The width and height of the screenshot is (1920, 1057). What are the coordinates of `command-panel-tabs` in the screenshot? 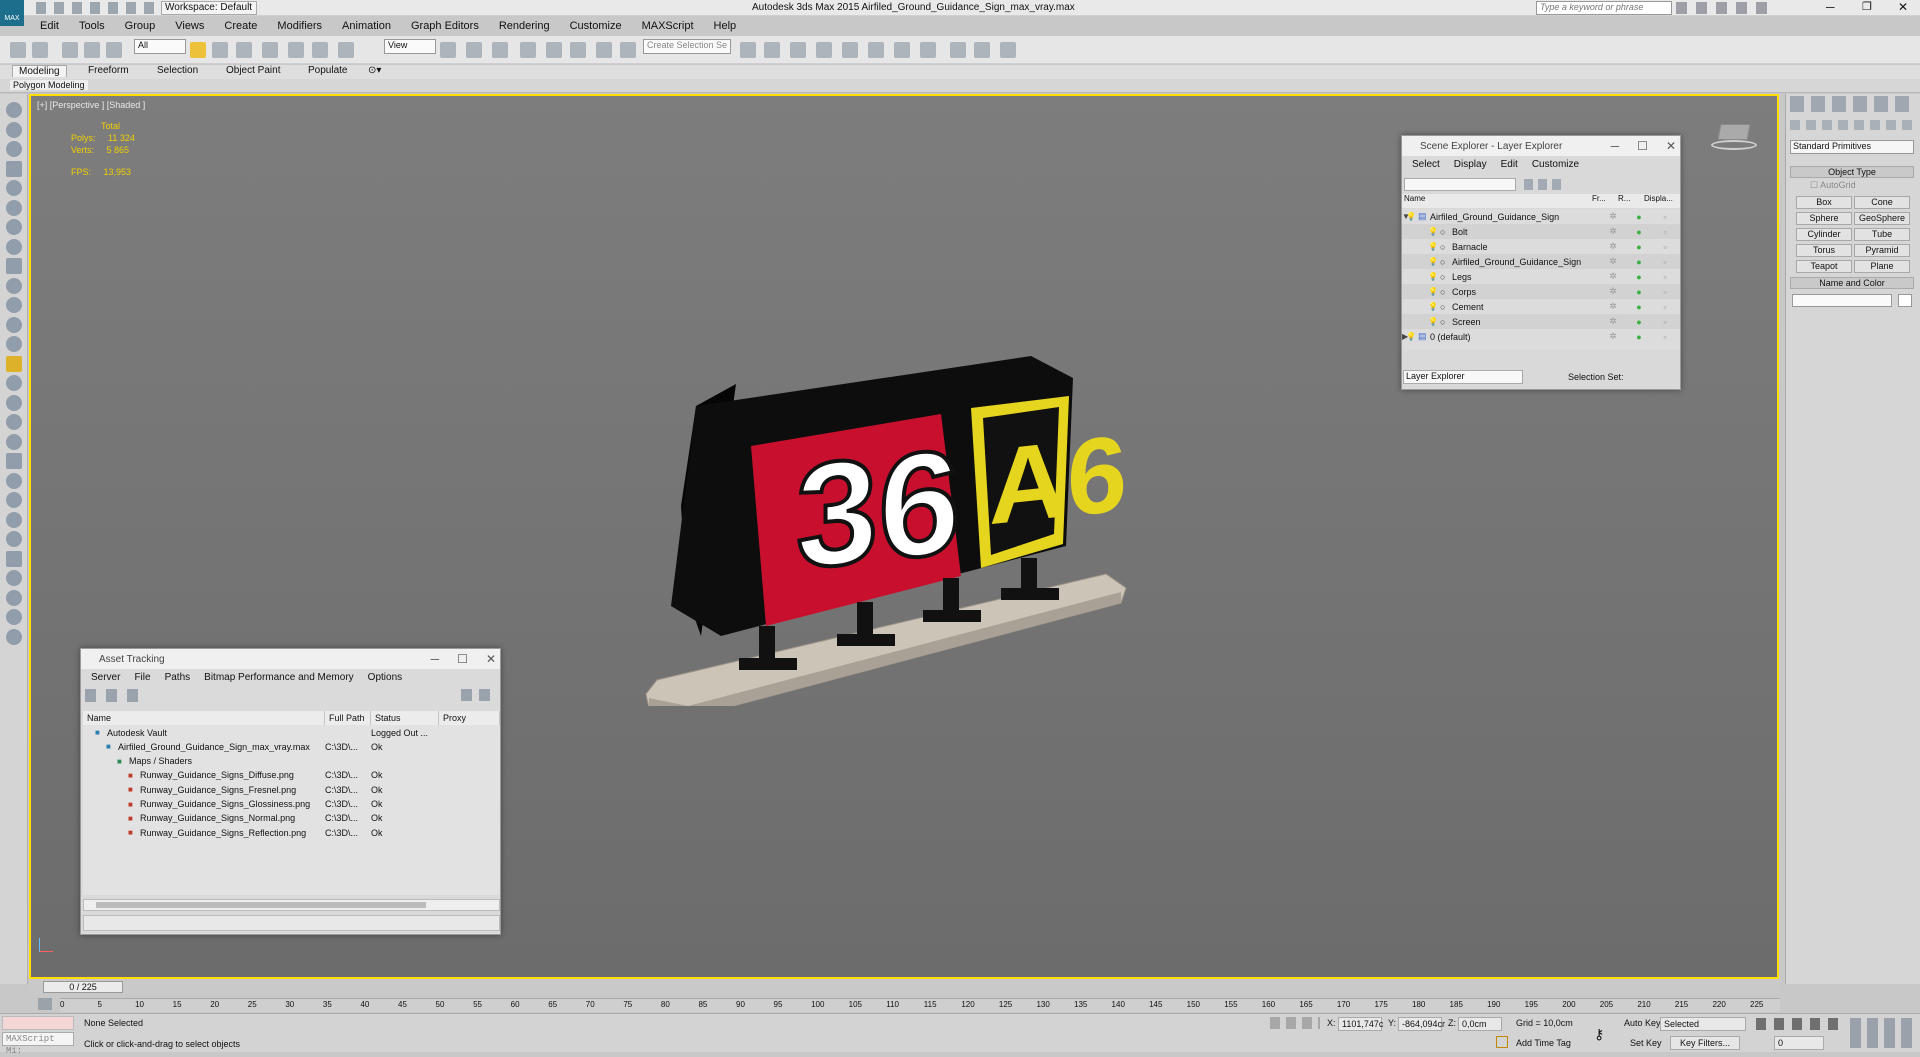 It's located at (1853, 104).